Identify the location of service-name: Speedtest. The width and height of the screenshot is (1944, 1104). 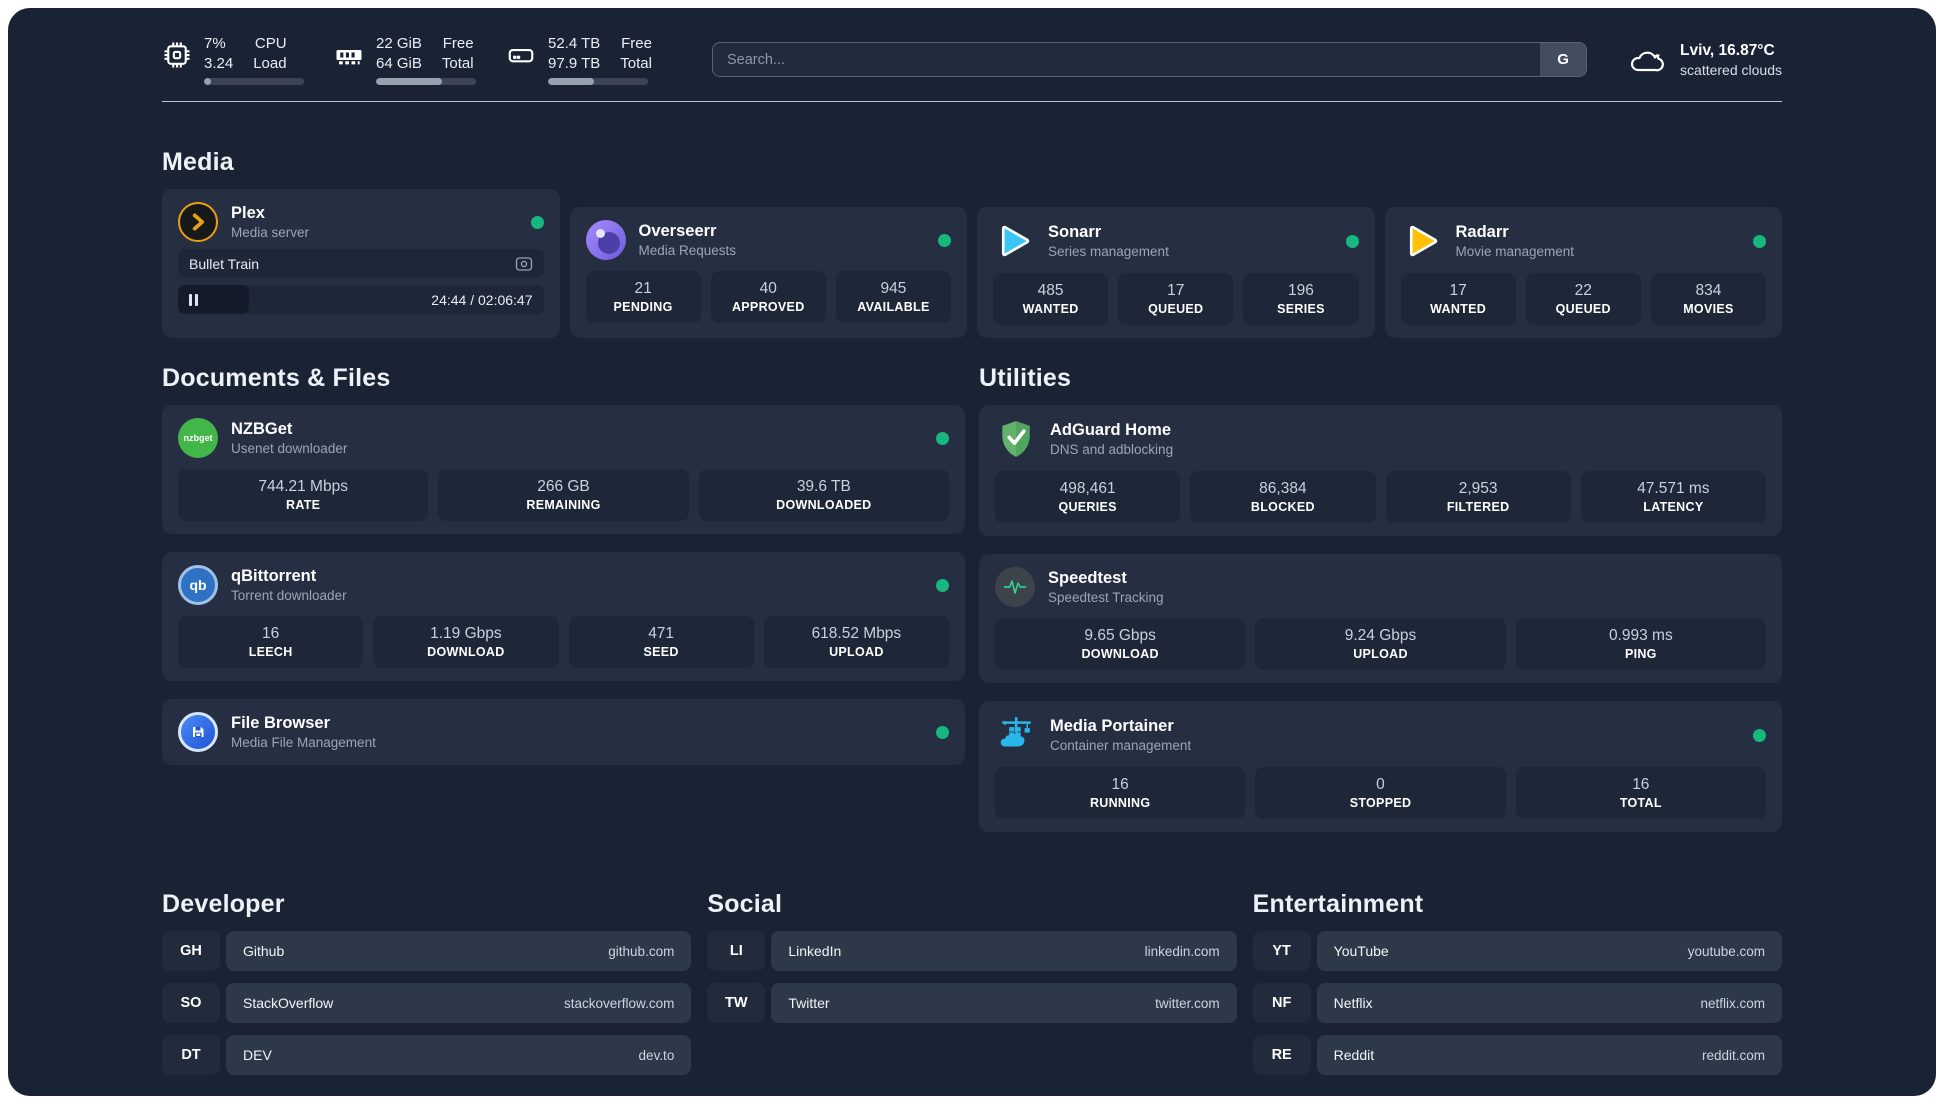
(1087, 577).